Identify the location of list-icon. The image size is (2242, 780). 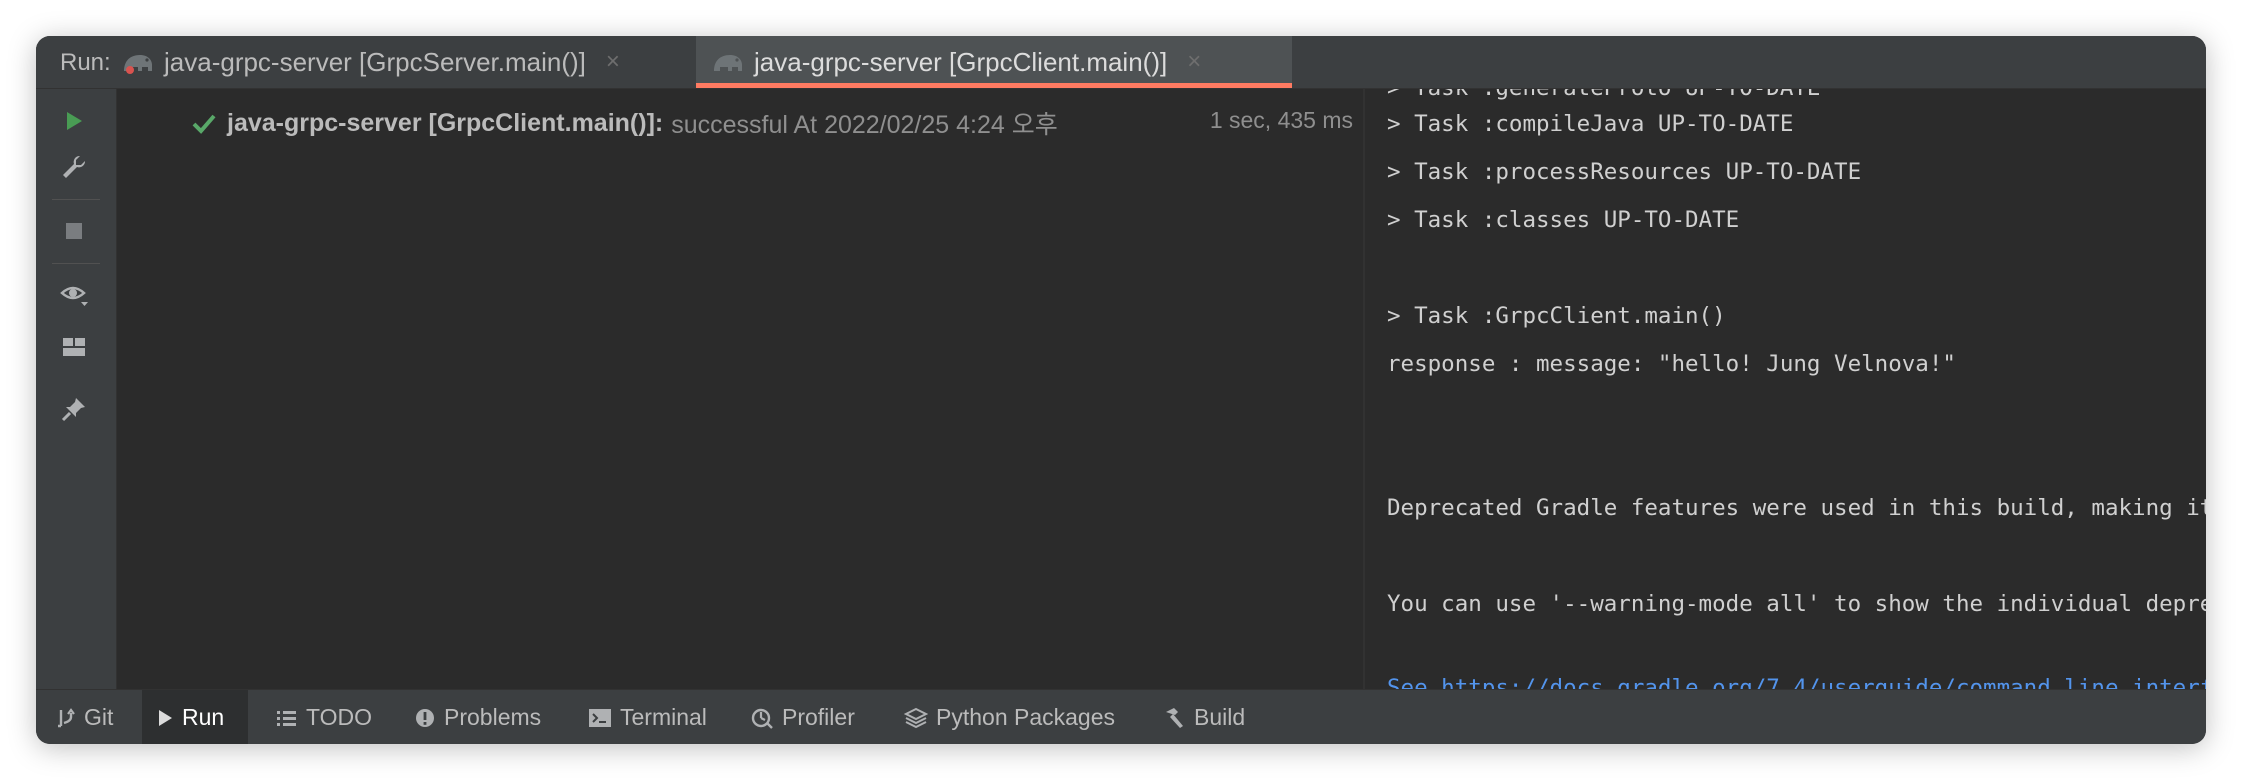
(286, 718).